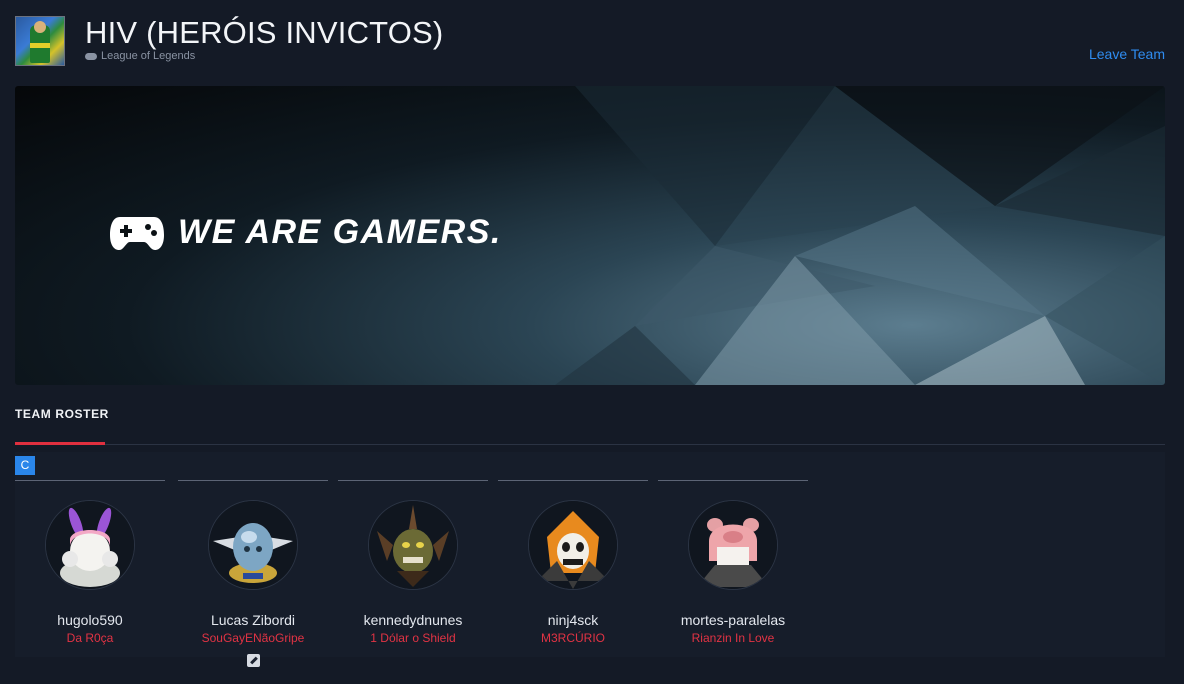 This screenshot has height=684, width=1184. What do you see at coordinates (733, 545) in the screenshot?
I see `pig-hood-avatar` at bounding box center [733, 545].